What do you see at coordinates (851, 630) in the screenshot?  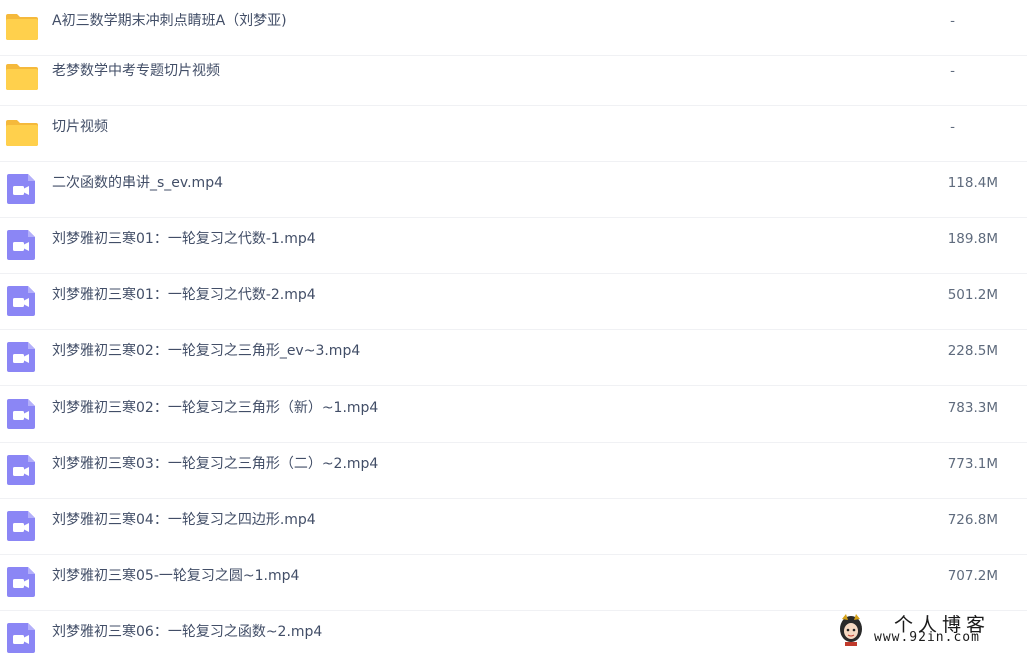 I see `cartoon-mascot-icon` at bounding box center [851, 630].